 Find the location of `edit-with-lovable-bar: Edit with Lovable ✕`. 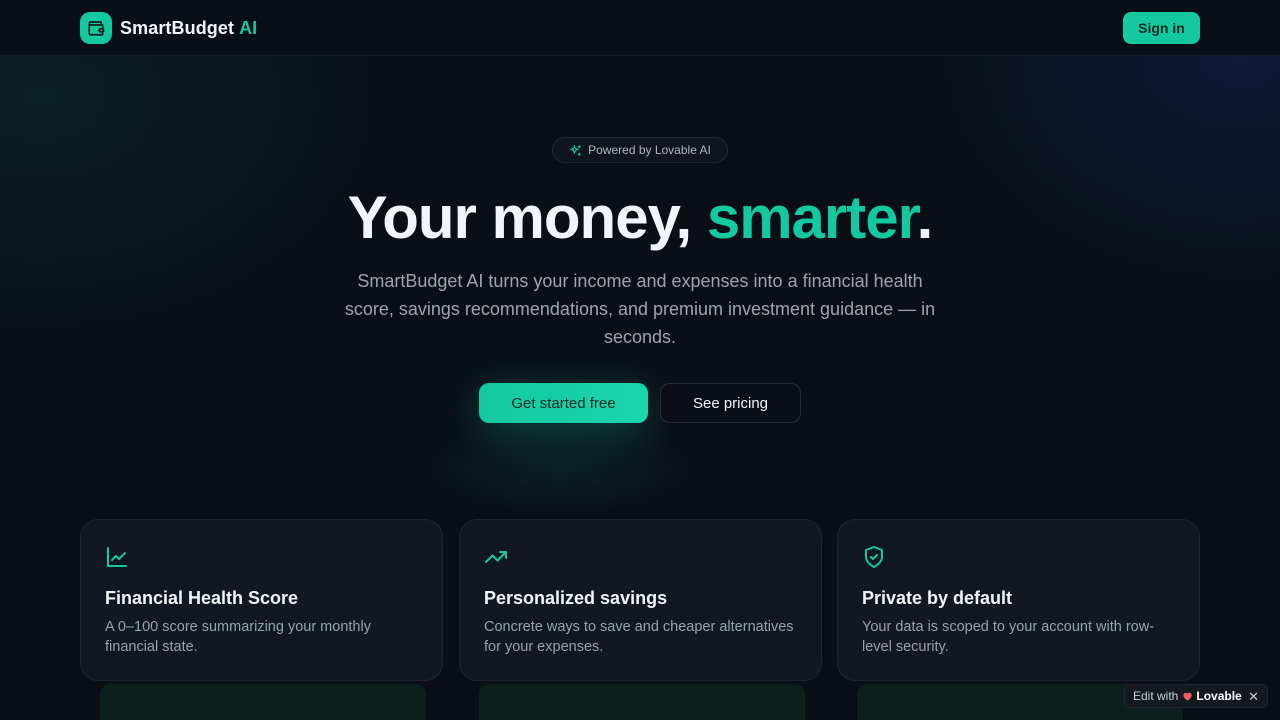

edit-with-lovable-bar: Edit with Lovable ✕ is located at coordinates (1196, 696).